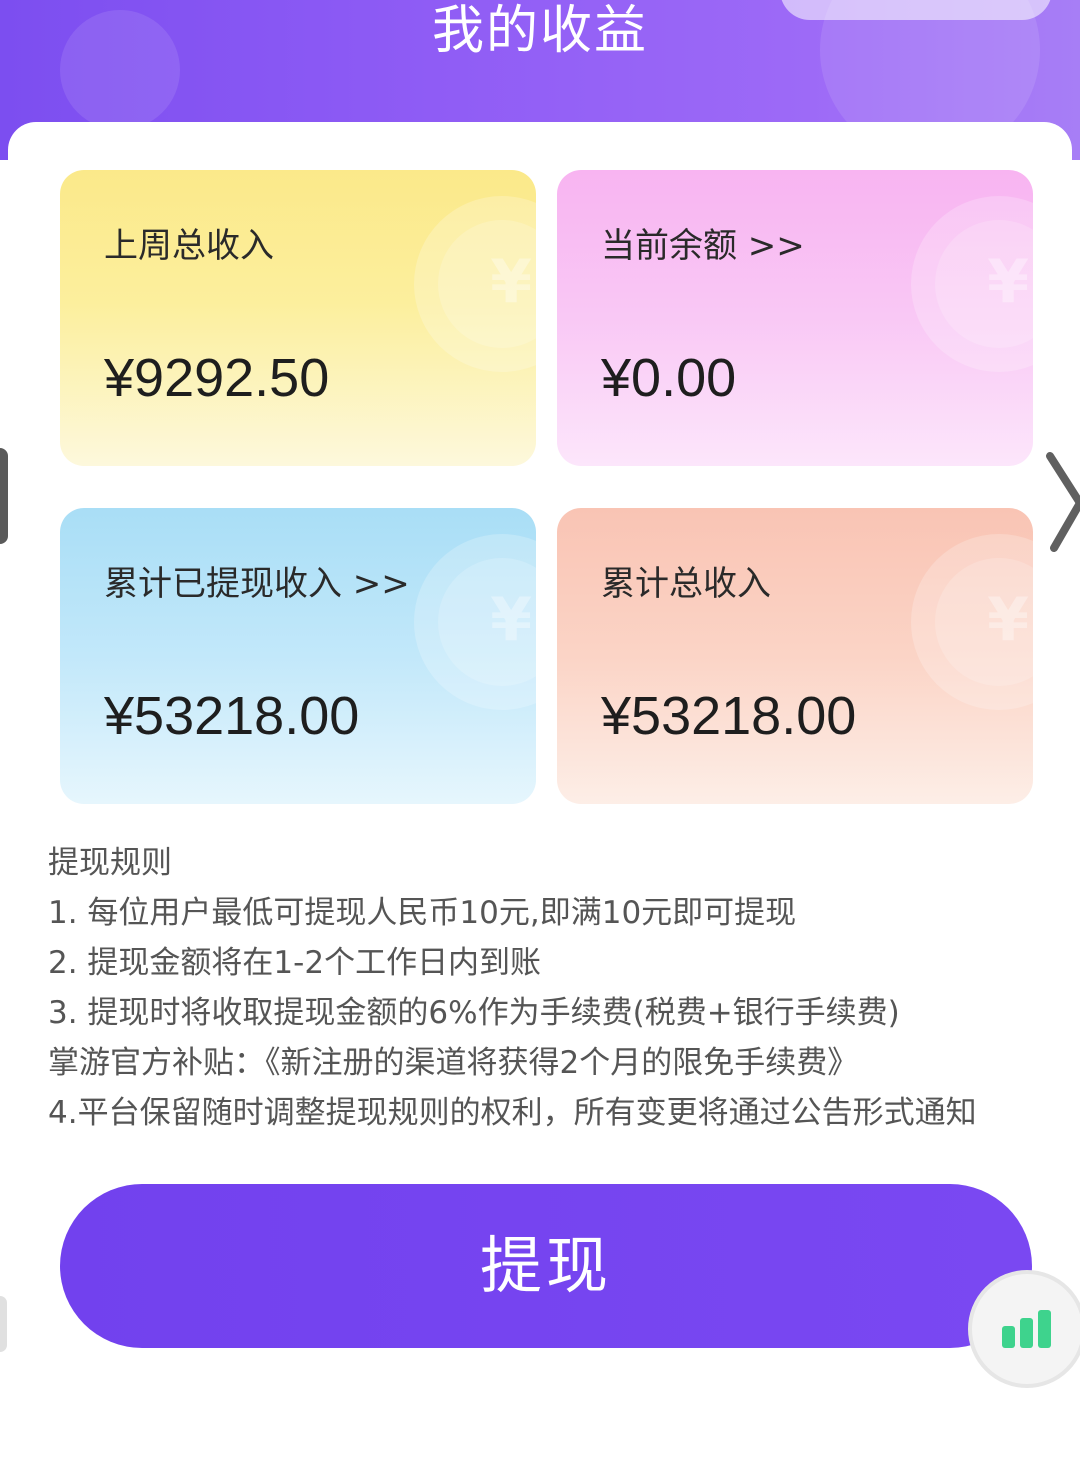 The width and height of the screenshot is (1080, 1462). What do you see at coordinates (795, 318) in the screenshot?
I see `card-current-balance: ¥ 当前余额 >> ¥0.00` at bounding box center [795, 318].